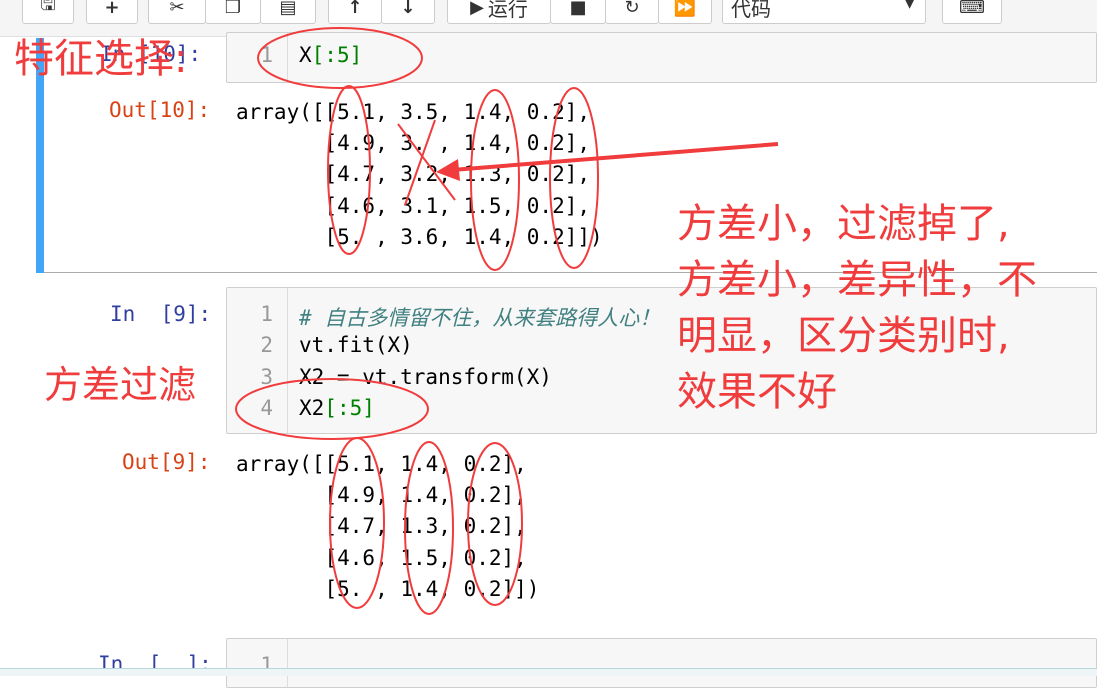 The width and height of the screenshot is (1097, 688). Describe the element at coordinates (607, 161) in the screenshot. I see `annotation-arrow` at that location.